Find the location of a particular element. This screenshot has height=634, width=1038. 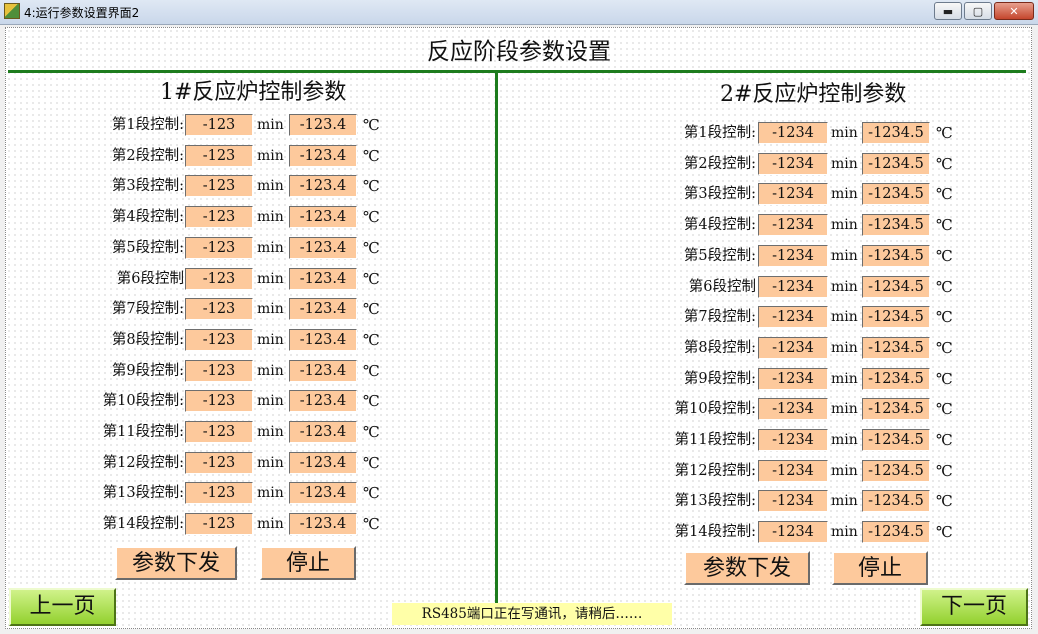

close-button: ✕ is located at coordinates (1014, 11).